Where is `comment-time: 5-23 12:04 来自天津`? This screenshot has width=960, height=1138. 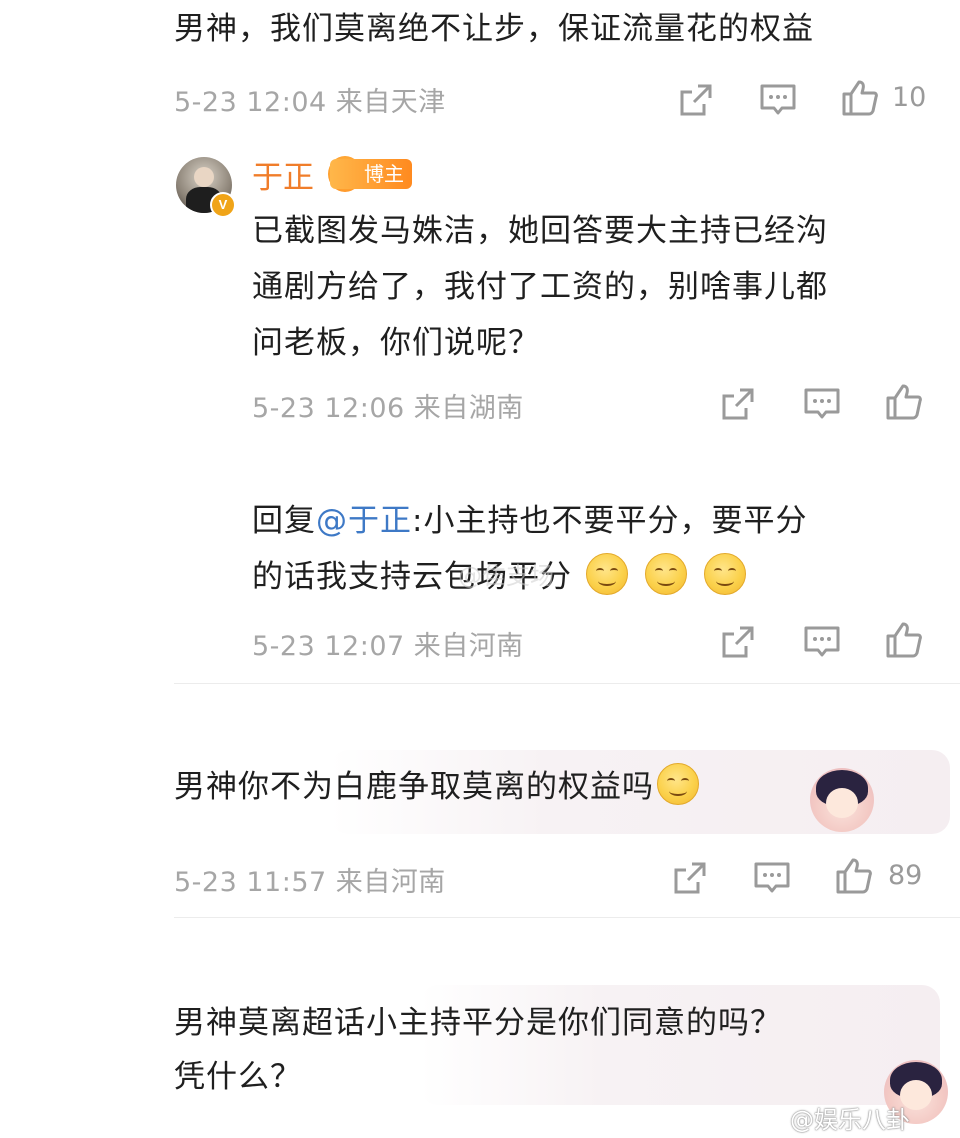 comment-time: 5-23 12:04 来自天津 is located at coordinates (310, 99).